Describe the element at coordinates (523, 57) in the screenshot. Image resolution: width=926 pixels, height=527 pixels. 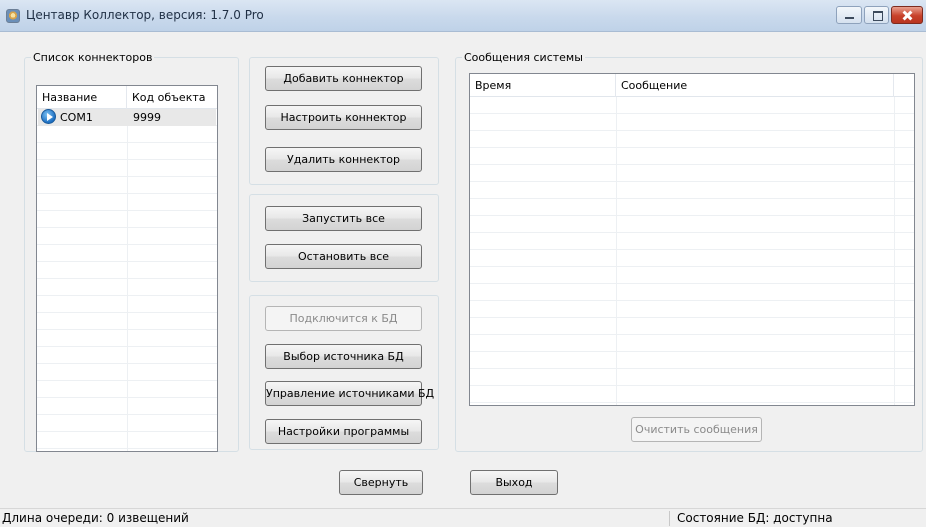
I see `messages-group-label: Сообщения системы` at that location.